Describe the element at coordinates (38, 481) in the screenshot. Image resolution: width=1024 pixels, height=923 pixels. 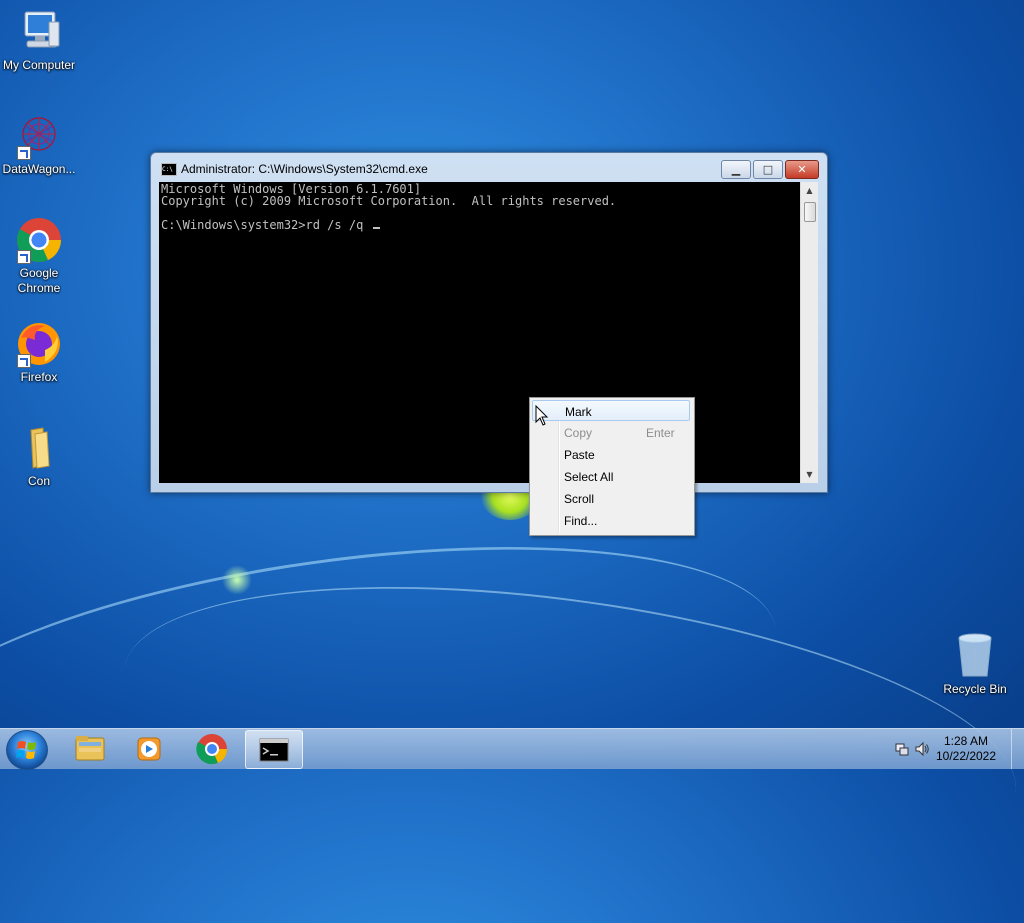
I see `desktop-icon-label: Con` at that location.